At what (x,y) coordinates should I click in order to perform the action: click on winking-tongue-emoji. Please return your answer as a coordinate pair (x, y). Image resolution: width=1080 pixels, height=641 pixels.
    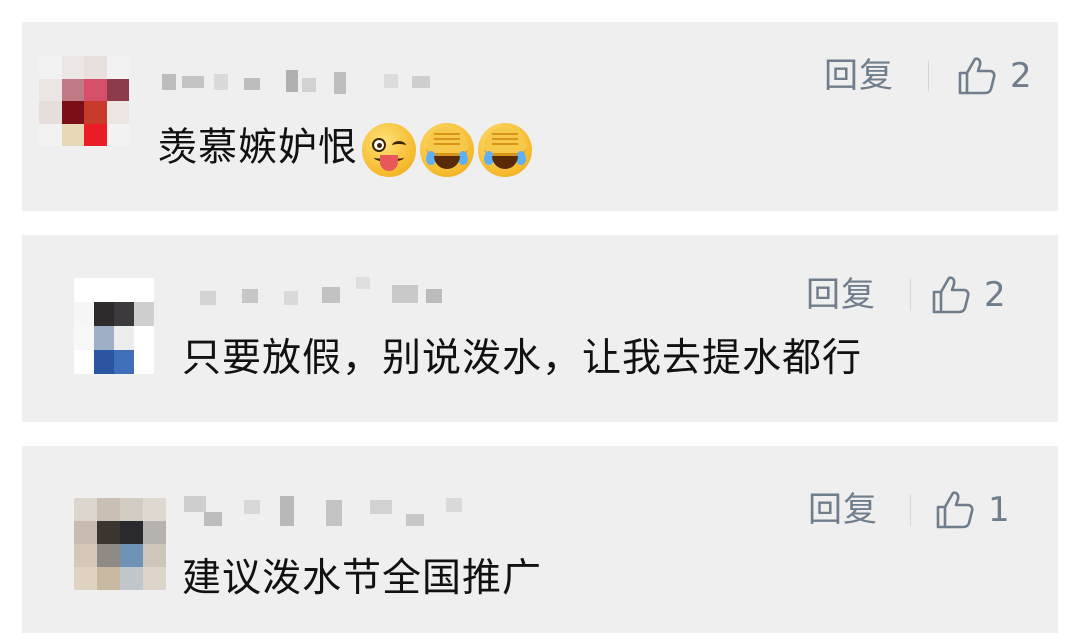
    Looking at the image, I should click on (389, 150).